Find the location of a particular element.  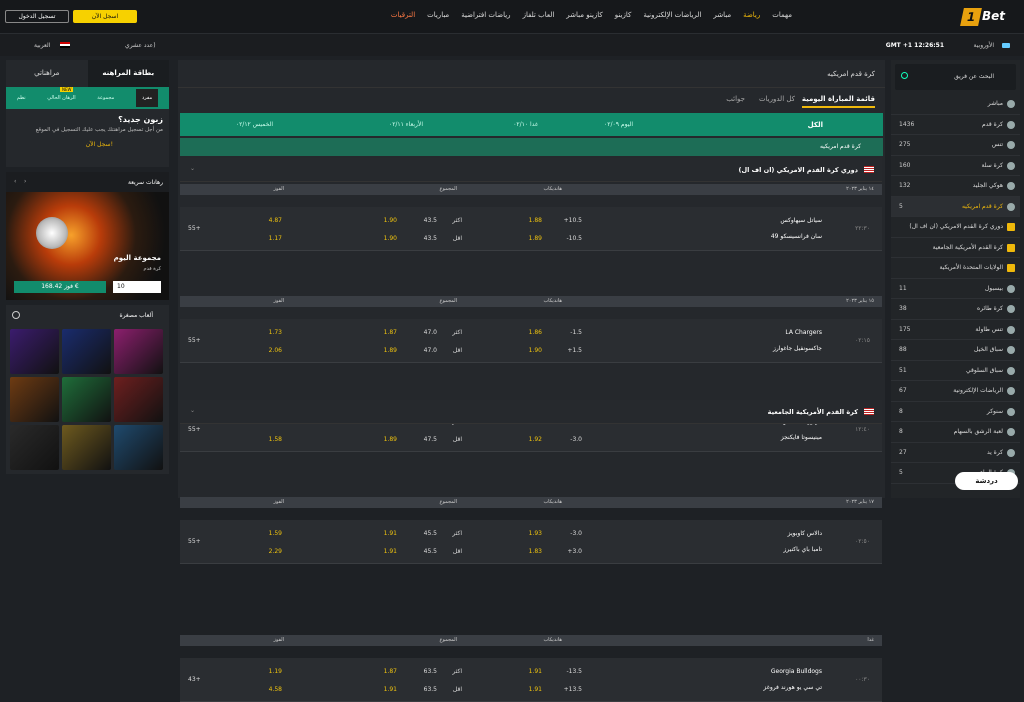

hc-odd: 1.83 is located at coordinates (535, 551).